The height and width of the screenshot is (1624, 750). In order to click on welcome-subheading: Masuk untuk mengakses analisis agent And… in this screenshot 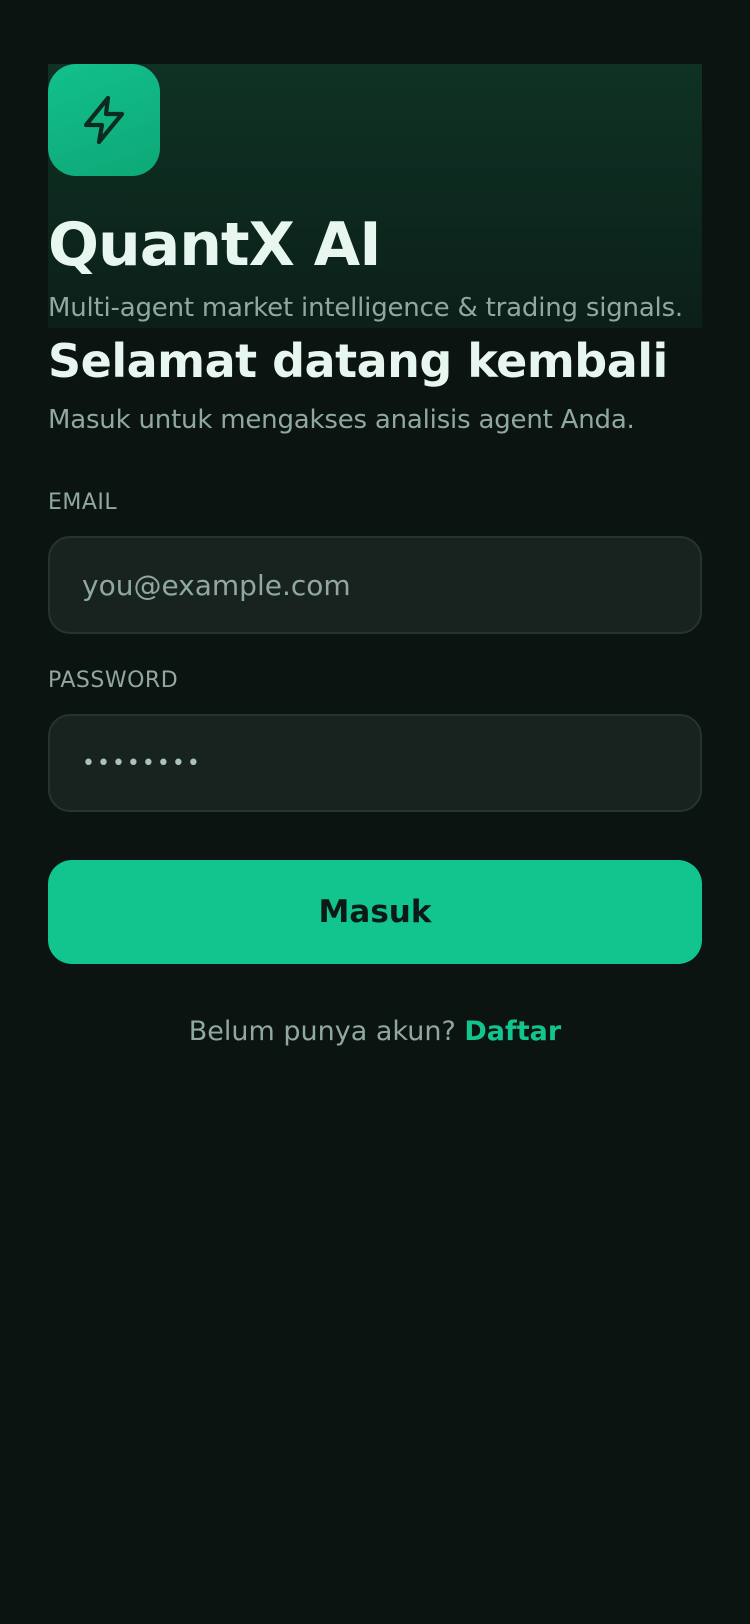, I will do `click(341, 420)`.